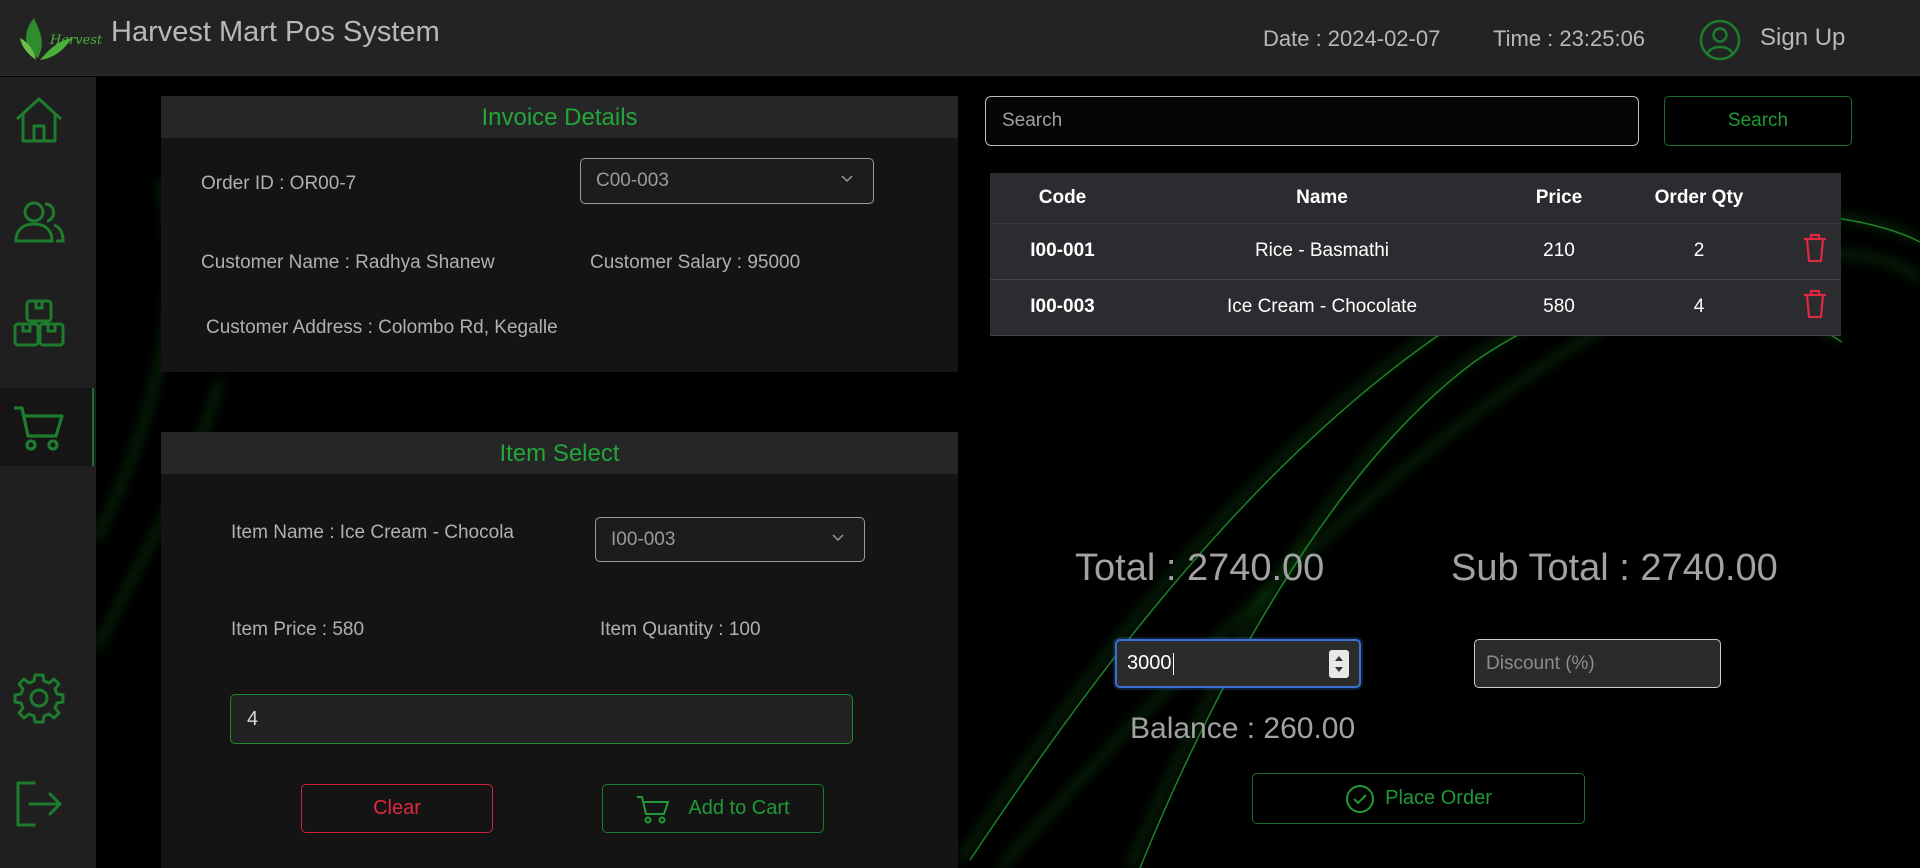 Image resolution: width=1920 pixels, height=868 pixels. Describe the element at coordinates (1559, 198) in the screenshot. I see `column-header-price: Price` at that location.